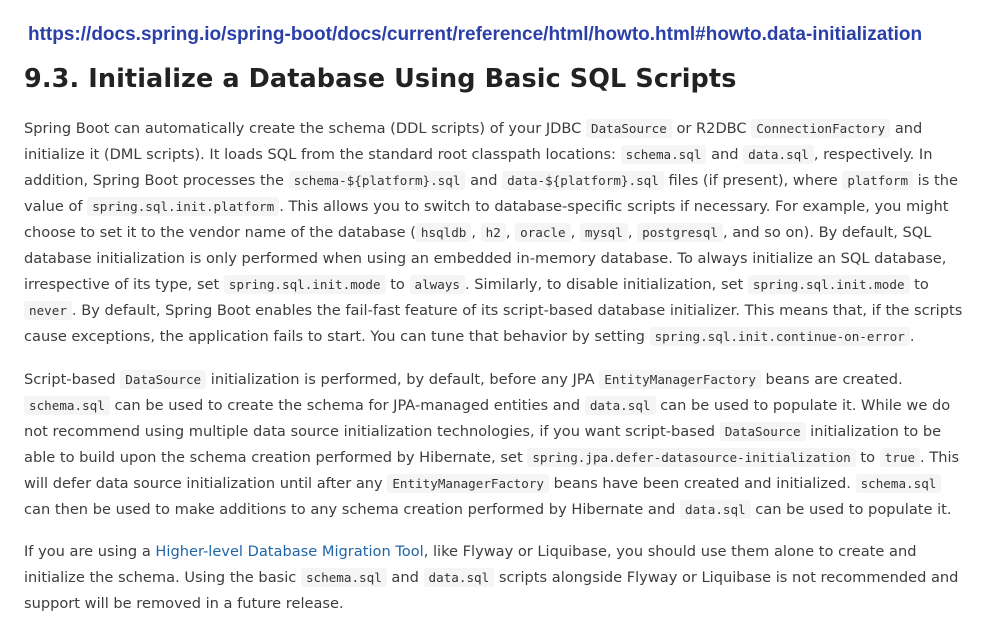 This screenshot has width=986, height=637. What do you see at coordinates (680, 232) in the screenshot?
I see `code-postgresql: postgresql` at bounding box center [680, 232].